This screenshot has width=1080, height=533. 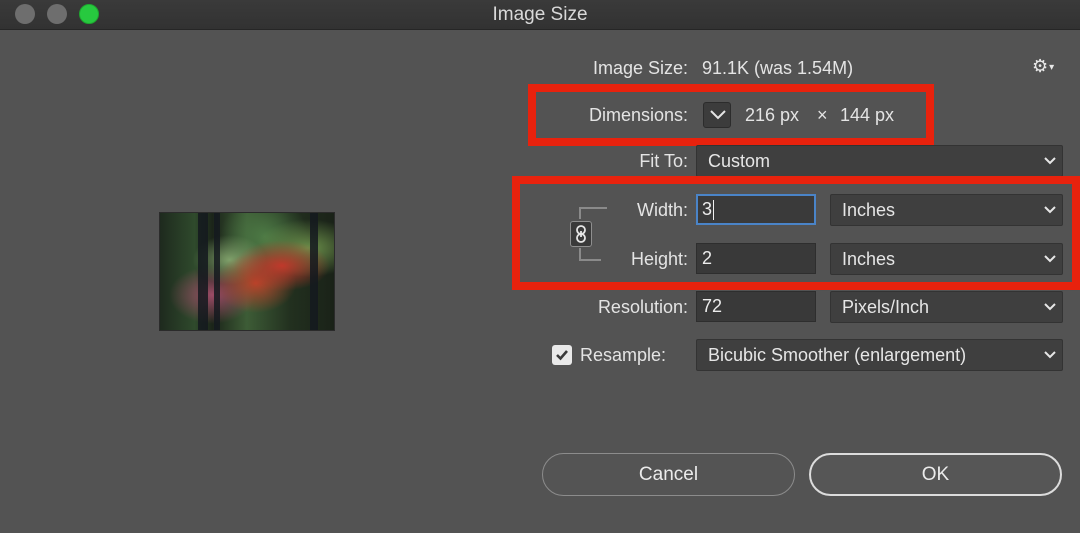 I want to click on cancel-button: Cancel, so click(x=668, y=474).